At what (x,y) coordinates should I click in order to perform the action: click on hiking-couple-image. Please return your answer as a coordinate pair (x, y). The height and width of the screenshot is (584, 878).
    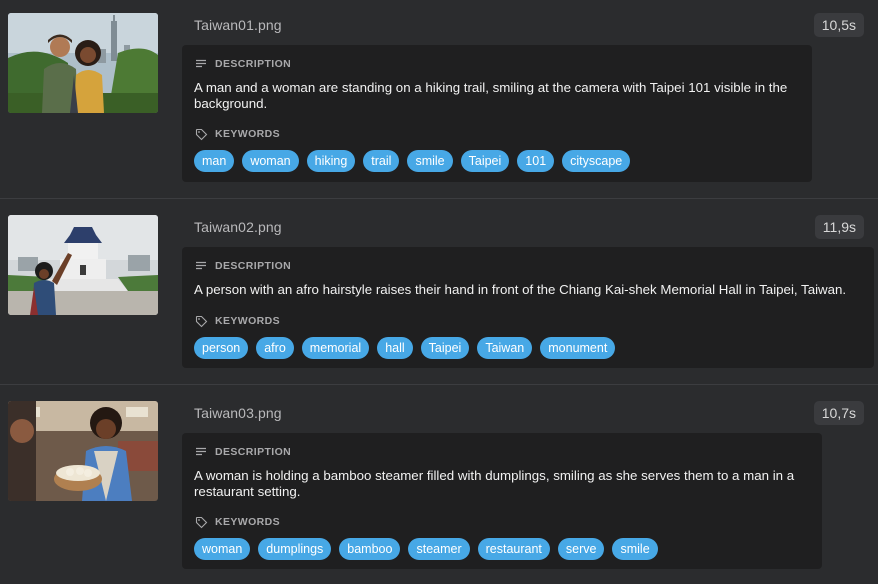
    Looking at the image, I should click on (83, 63).